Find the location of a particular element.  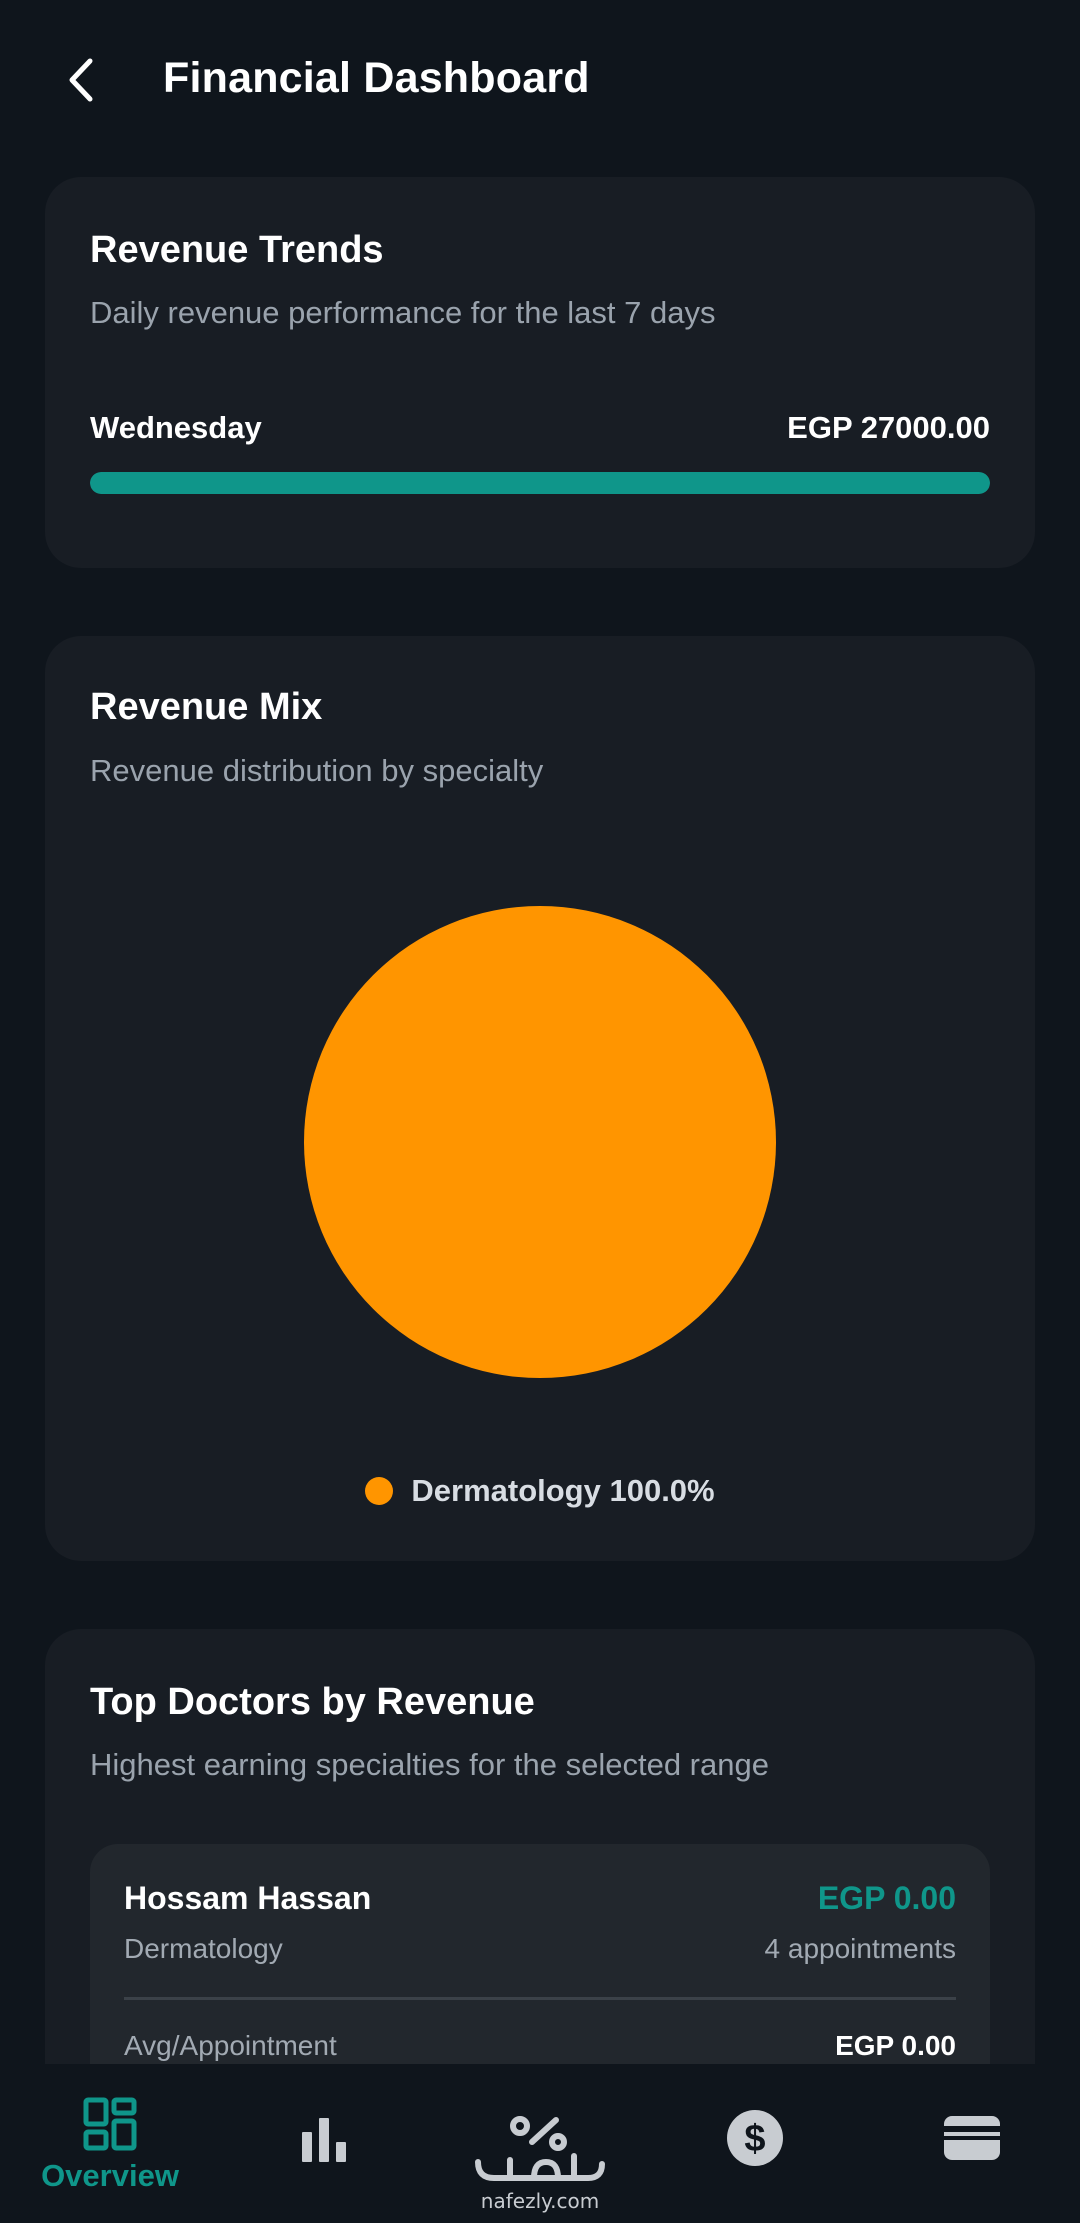

logo-text: nafezly.com is located at coordinates (540, 2201).